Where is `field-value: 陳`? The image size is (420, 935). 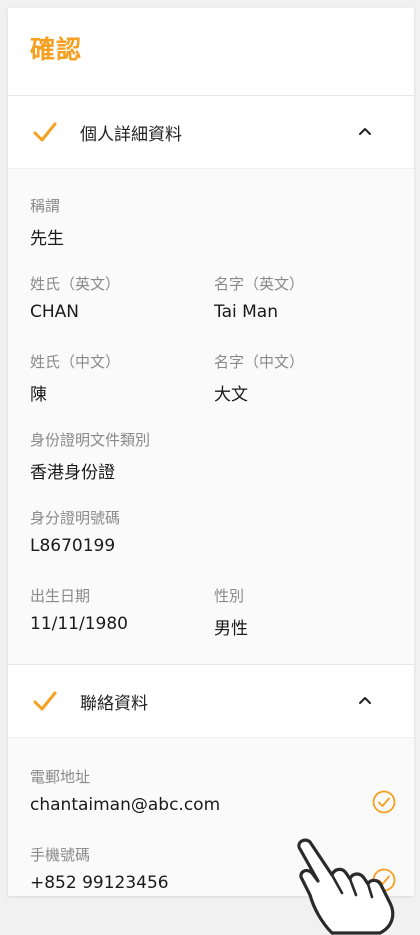
field-value: 陳 is located at coordinates (38, 395).